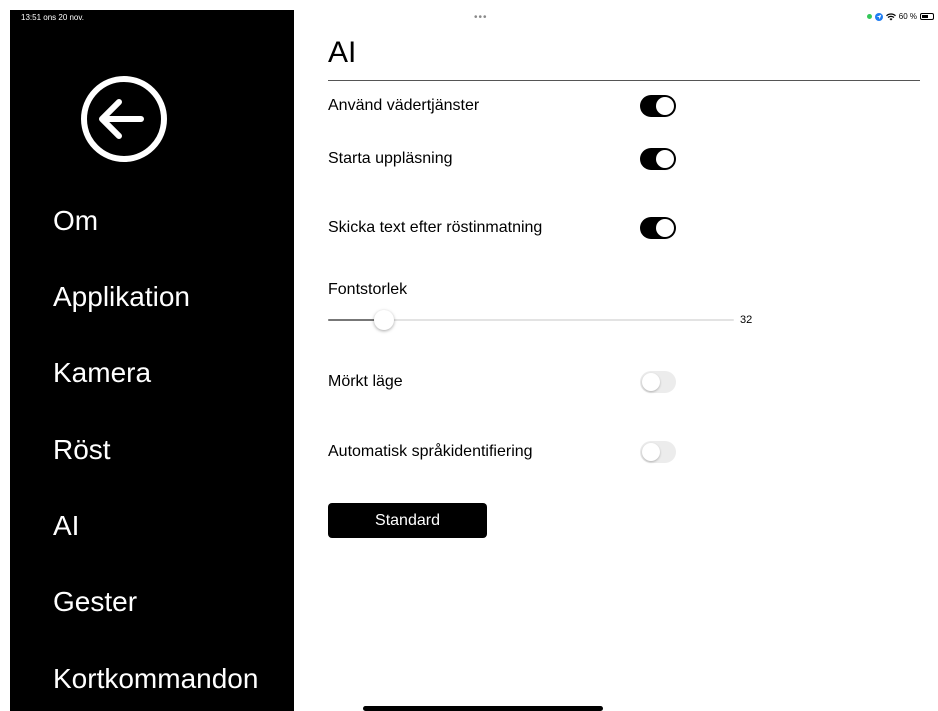 This screenshot has width=938, height=711. Describe the element at coordinates (365, 381) in the screenshot. I see `dark-mode-label: Mörkt läge` at that location.